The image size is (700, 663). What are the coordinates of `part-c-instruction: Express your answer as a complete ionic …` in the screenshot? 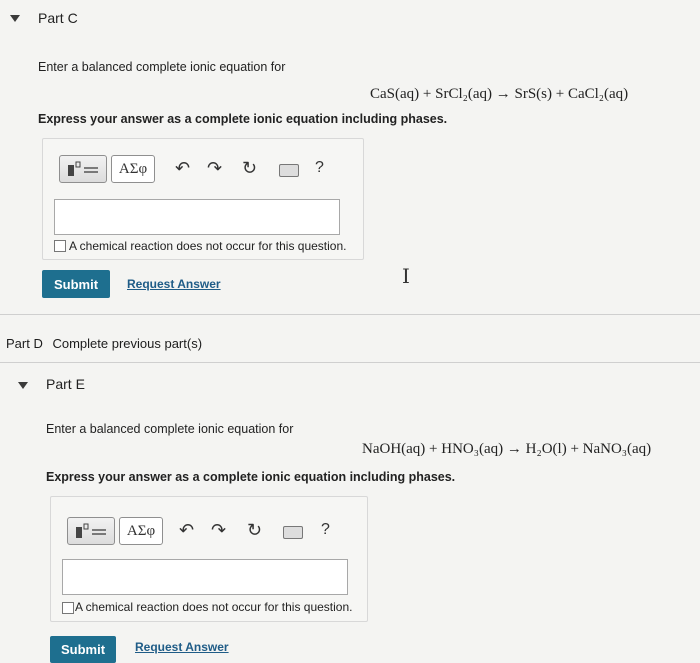 It's located at (243, 119).